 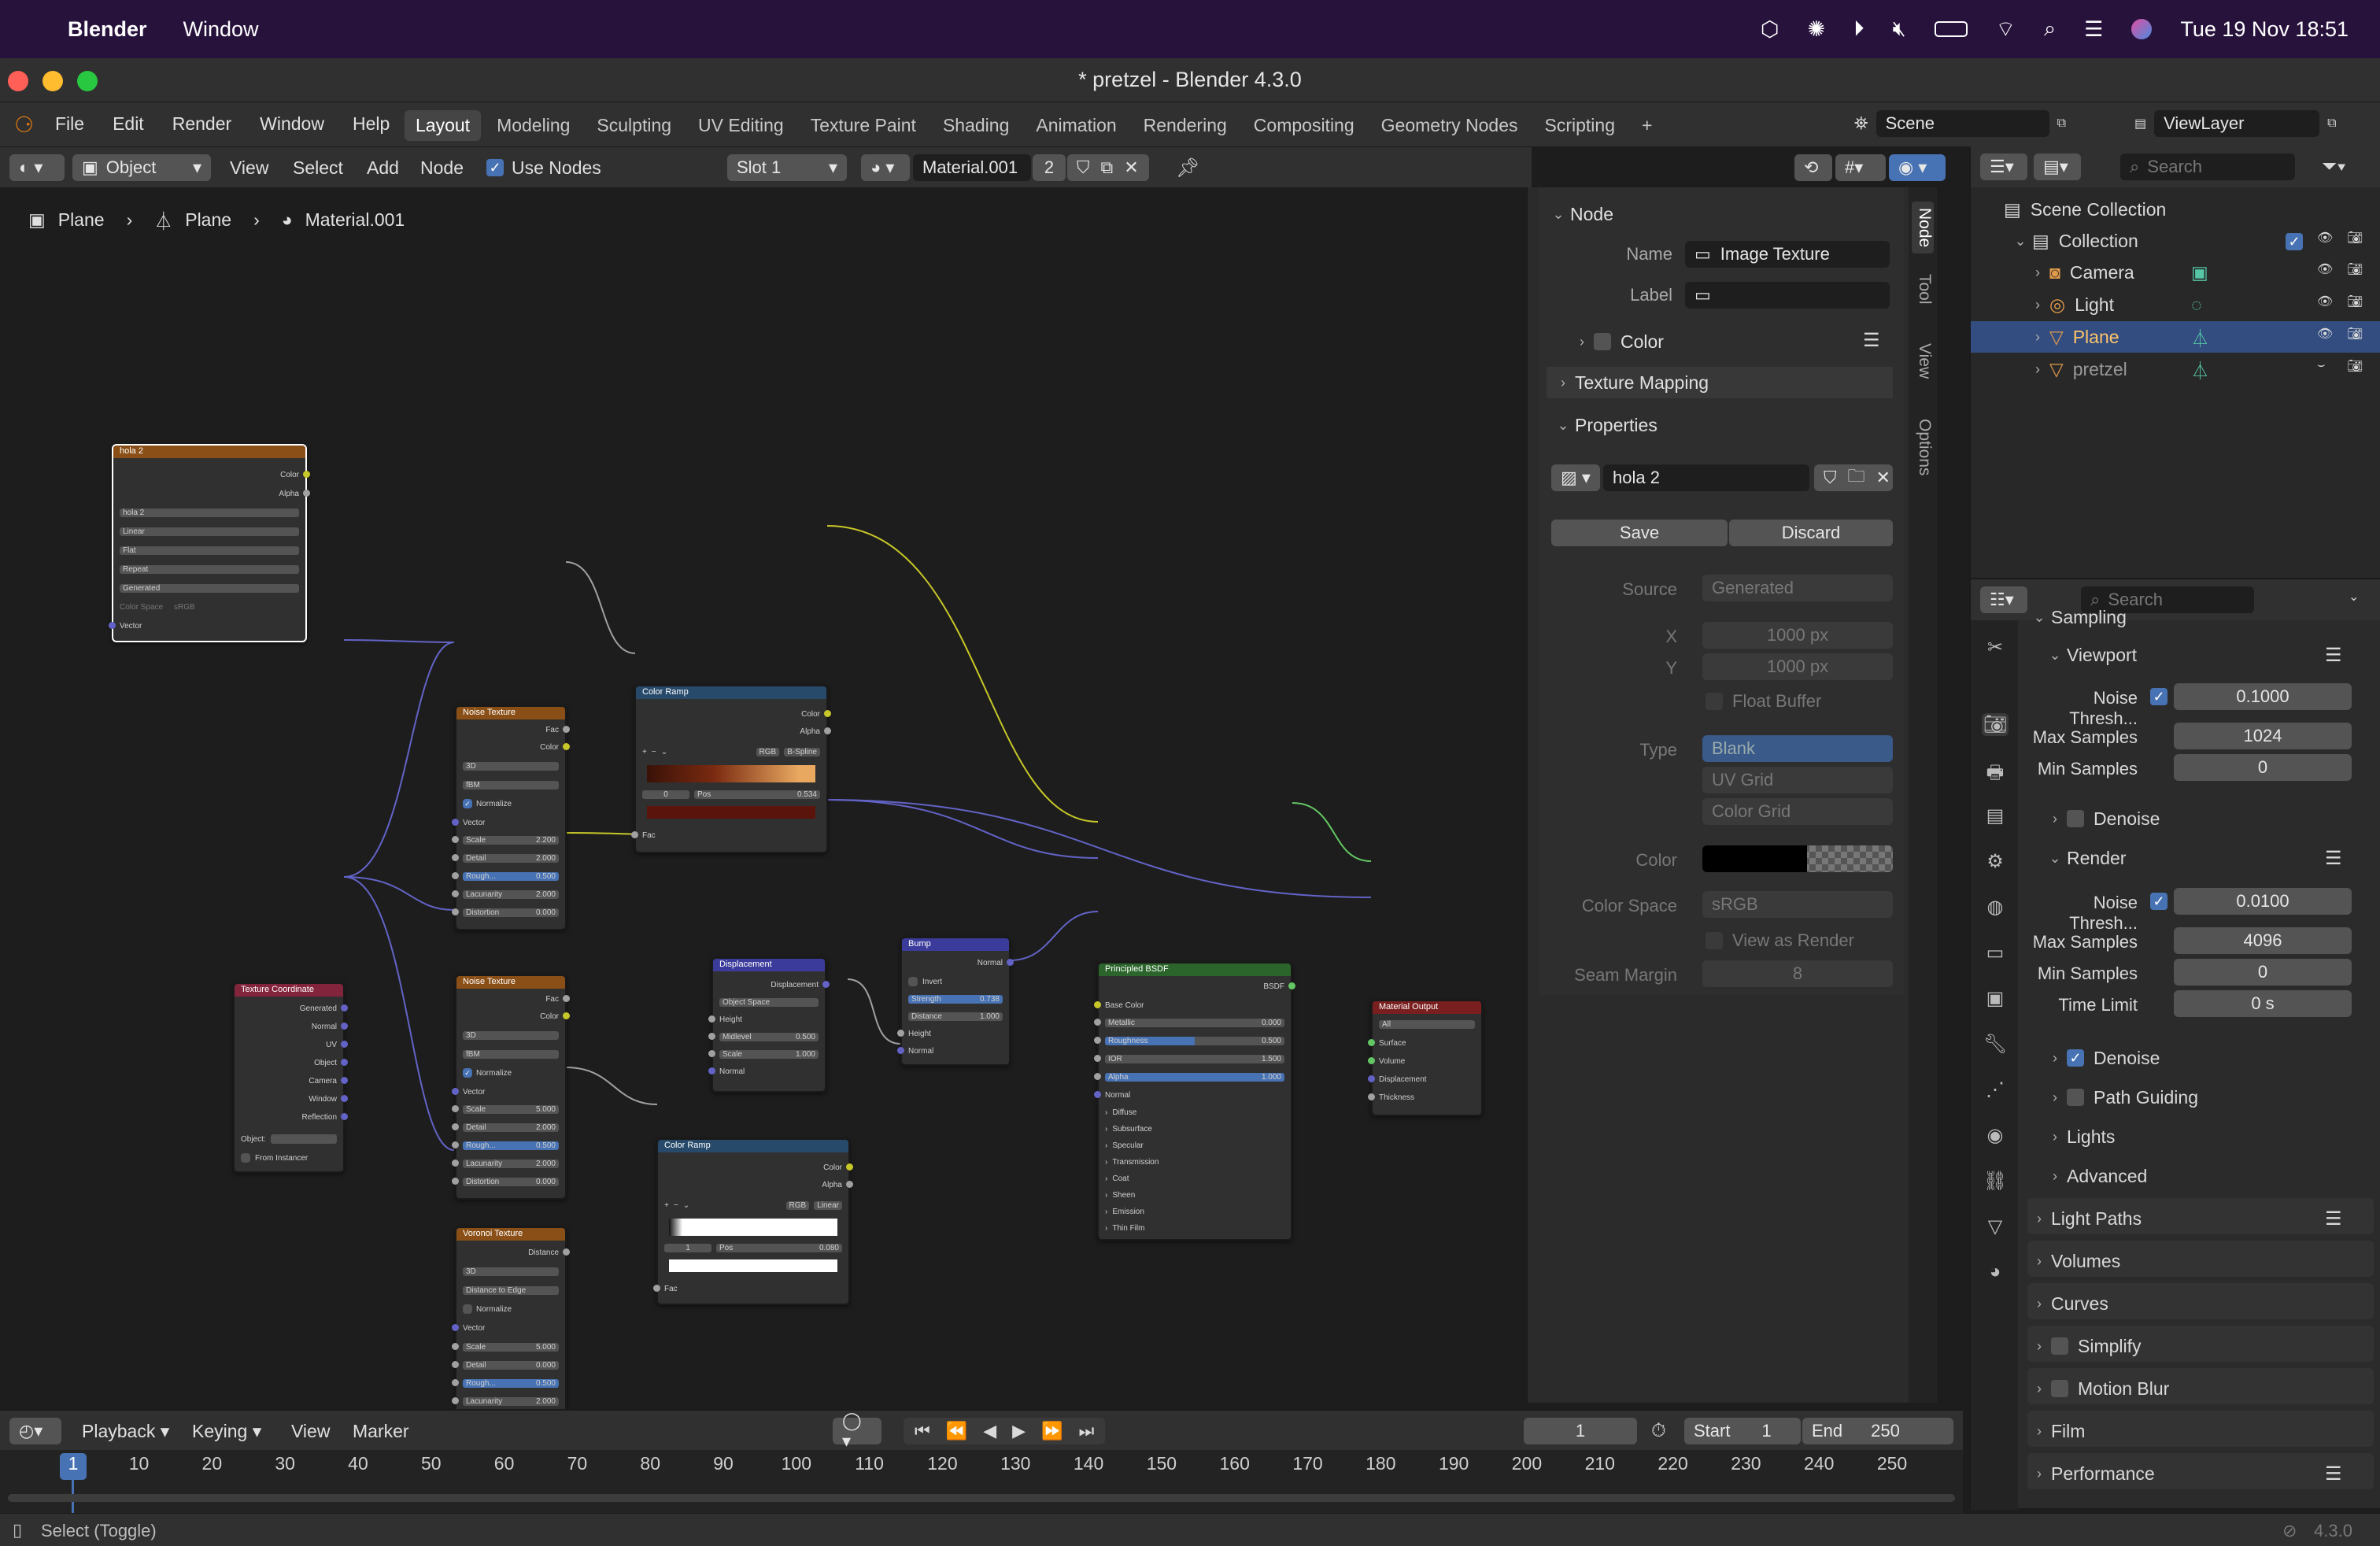 What do you see at coordinates (1449, 125) in the screenshot?
I see `tab-geometry-nodes: Geometry Nodes` at bounding box center [1449, 125].